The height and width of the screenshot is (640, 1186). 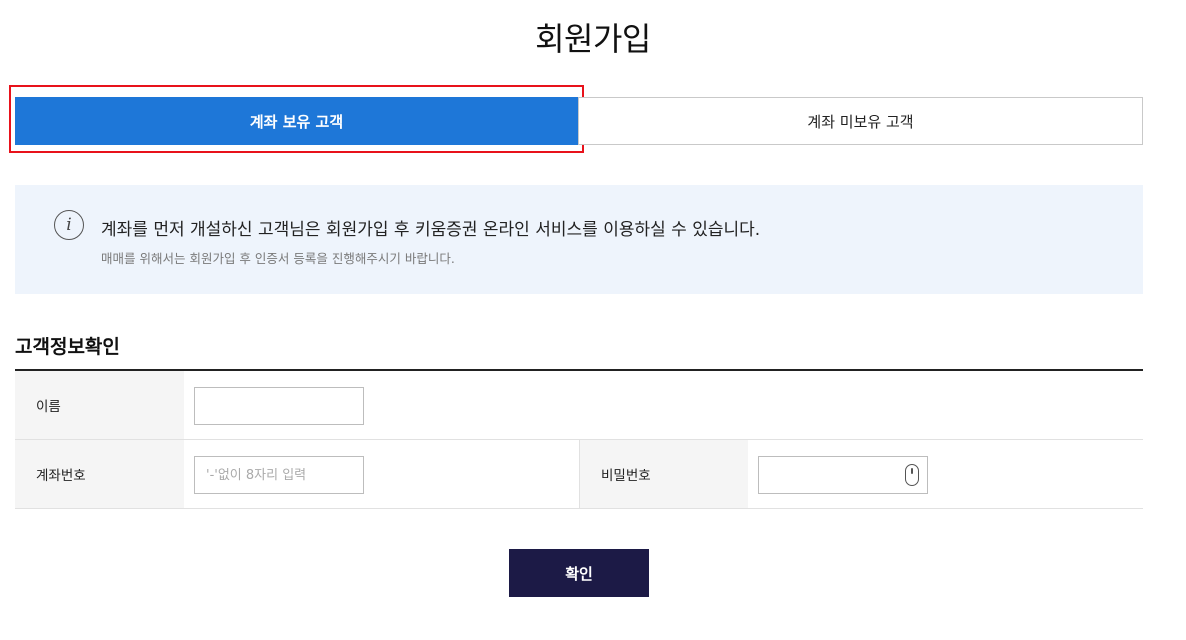 What do you see at coordinates (912, 475) in the screenshot?
I see `mouse-icon` at bounding box center [912, 475].